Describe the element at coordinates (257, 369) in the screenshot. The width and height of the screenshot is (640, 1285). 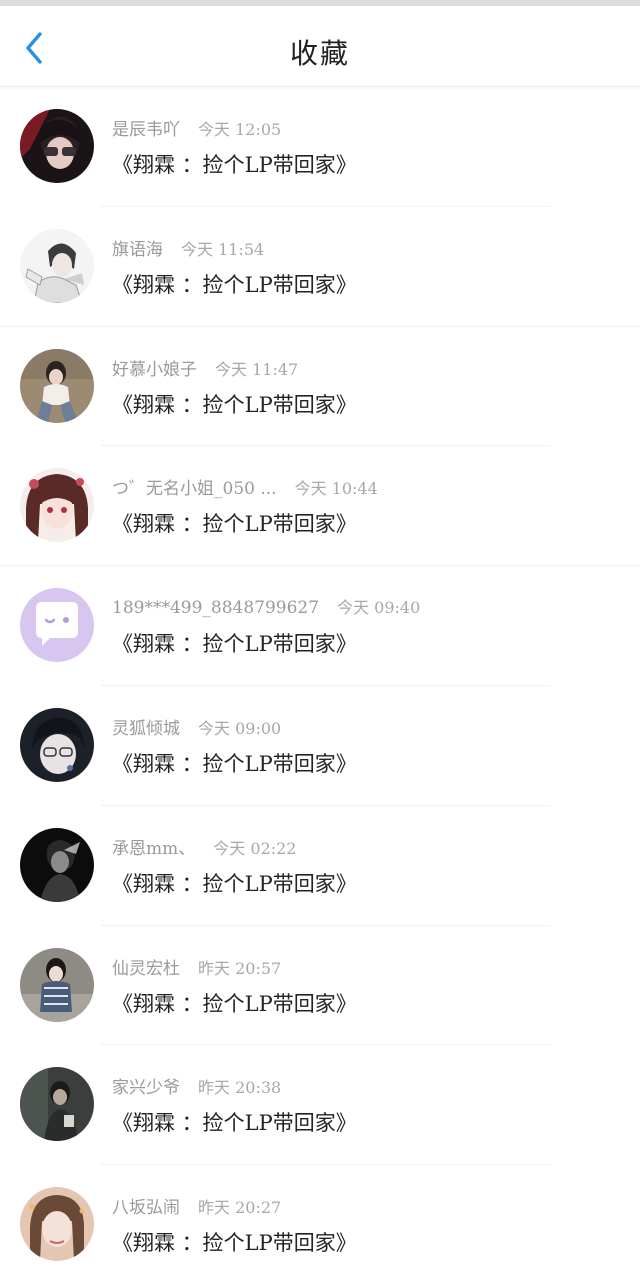
I see `timestamp: 今天 11:47` at that location.